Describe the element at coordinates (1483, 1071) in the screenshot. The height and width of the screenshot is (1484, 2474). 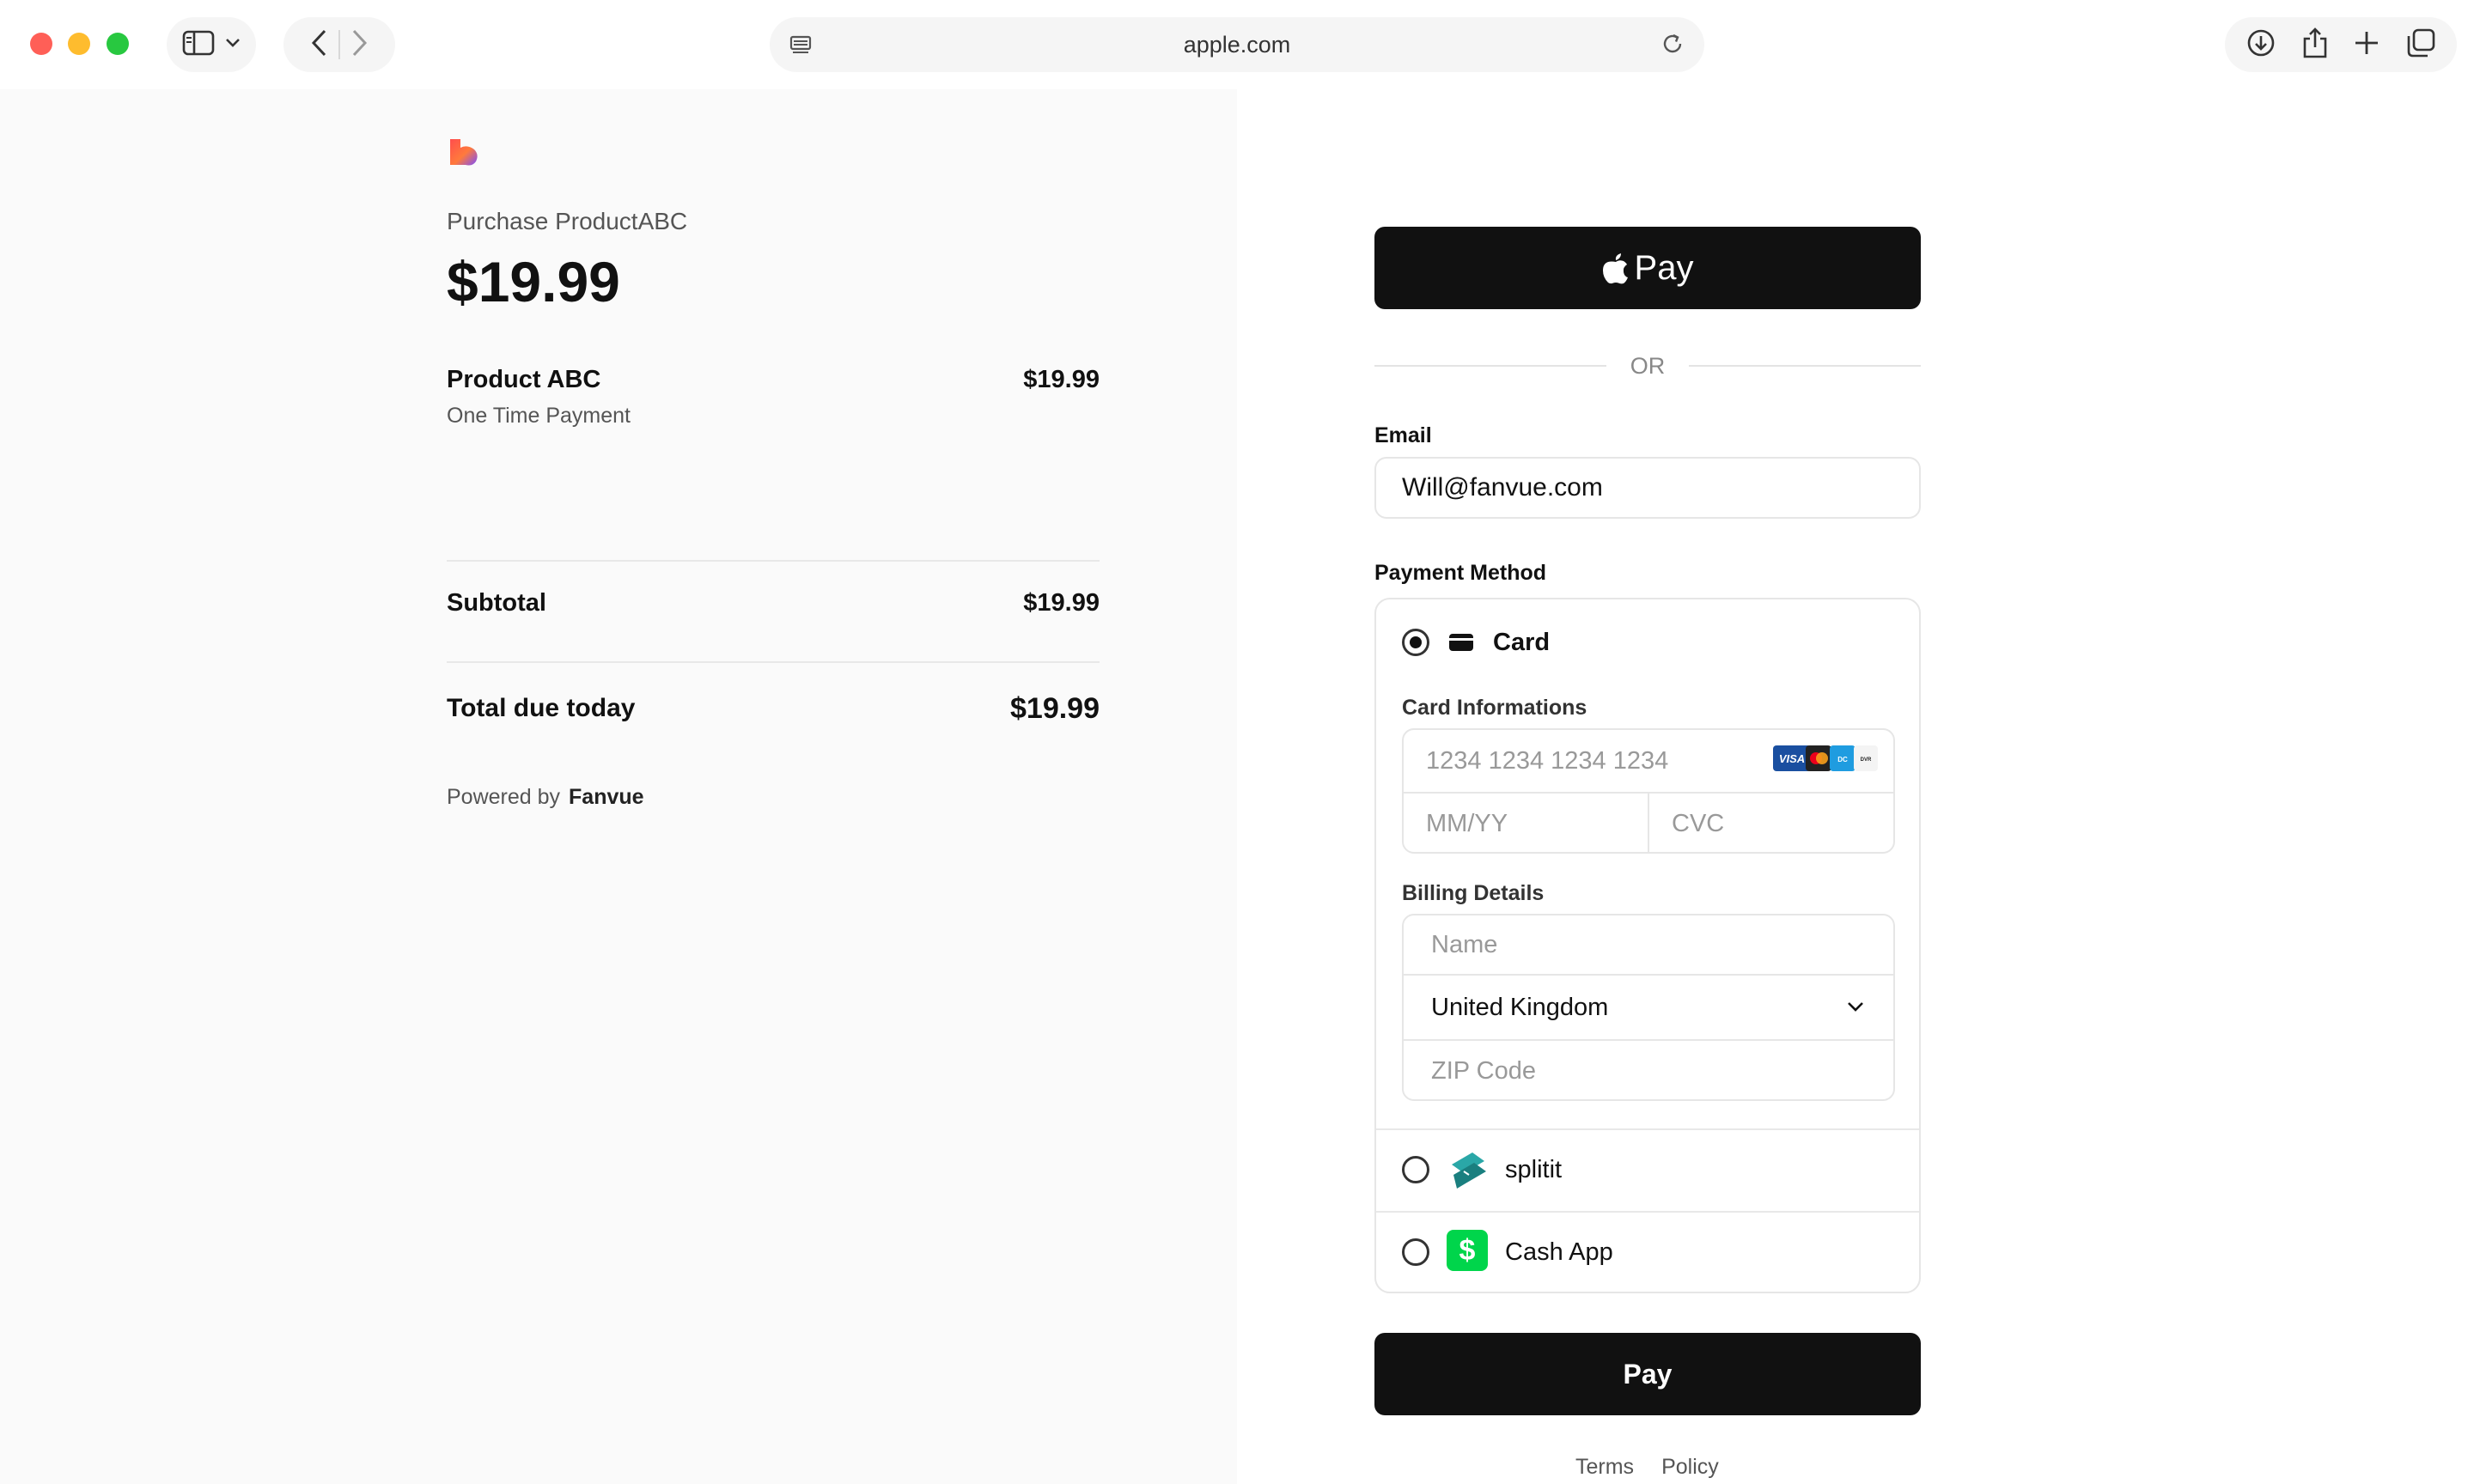
I see `zip-input: ZIP Code` at that location.